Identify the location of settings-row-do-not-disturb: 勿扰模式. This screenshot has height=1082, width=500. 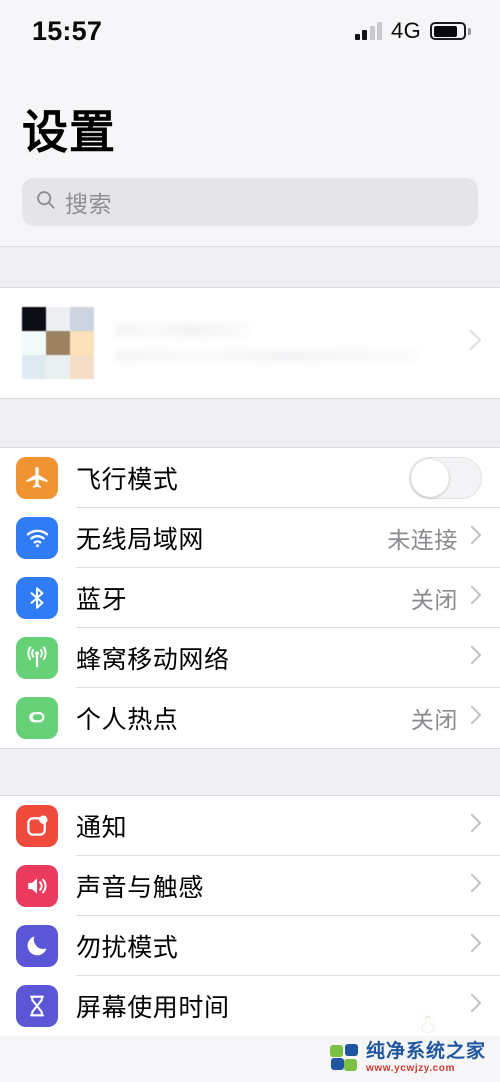
(250, 945).